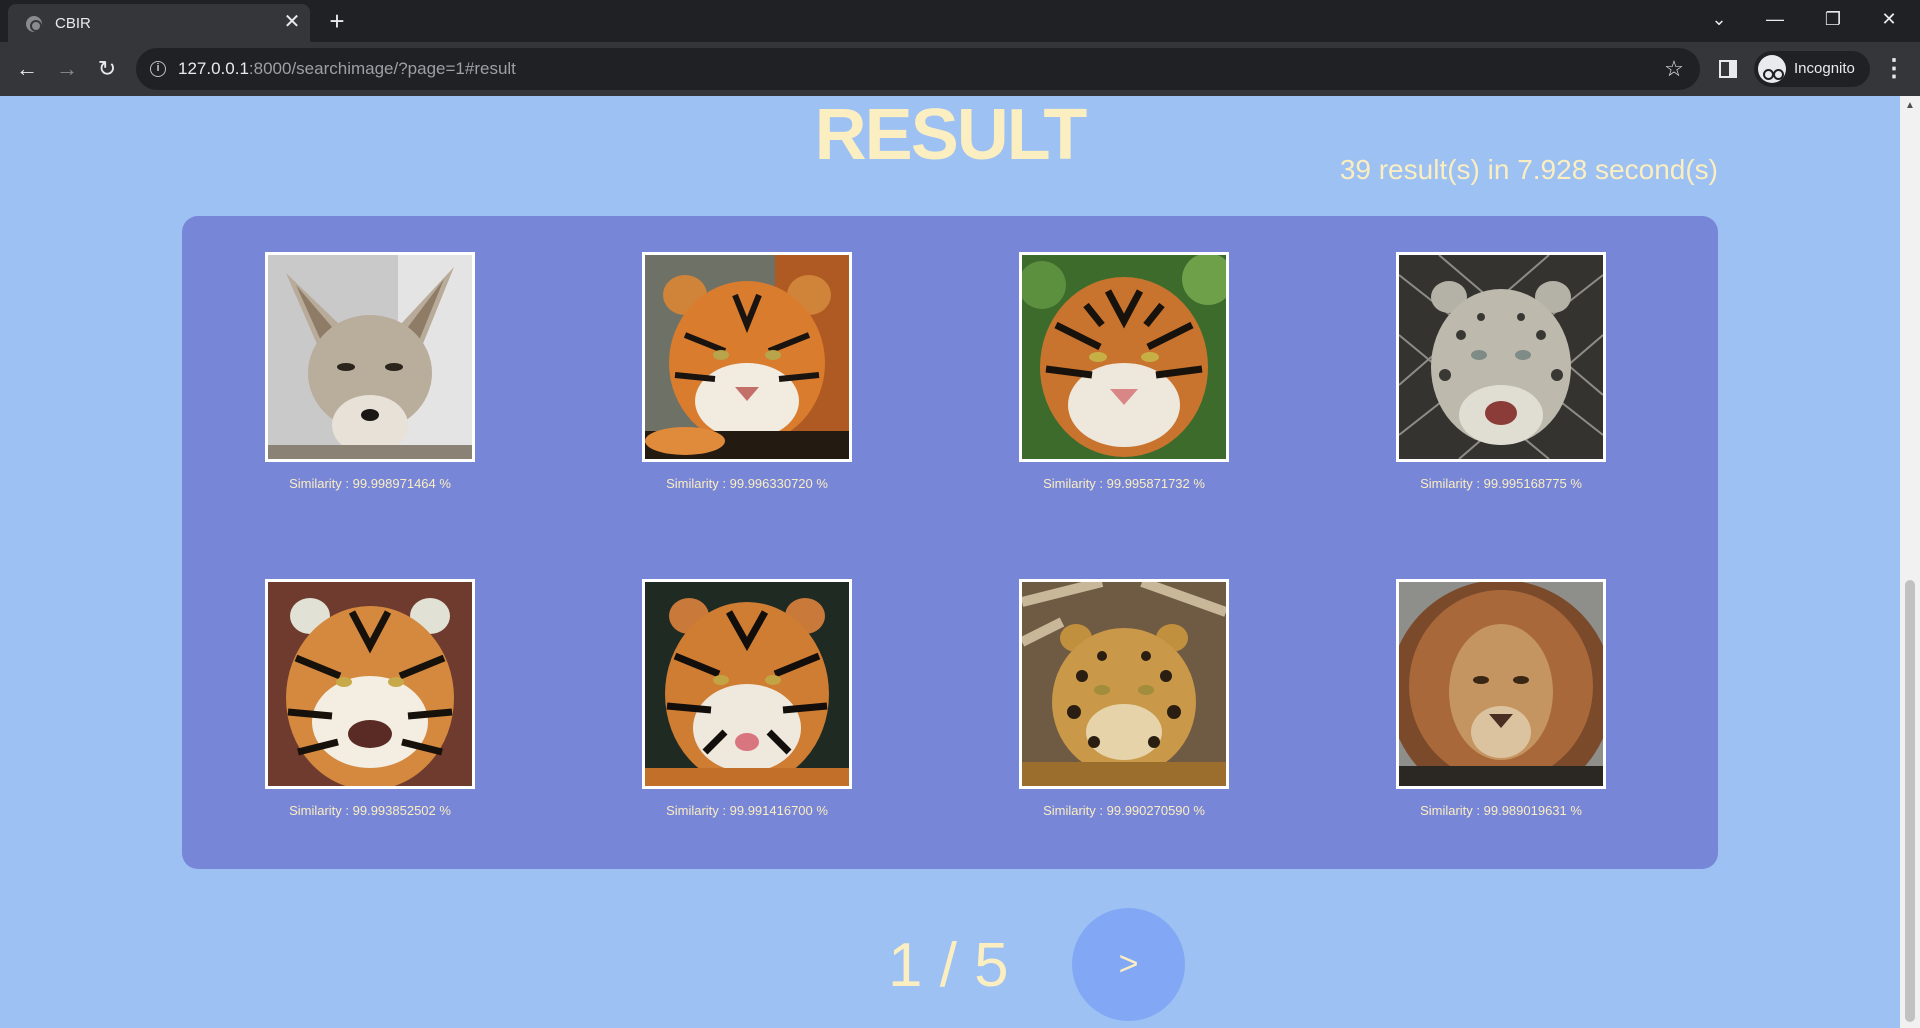  Describe the element at coordinates (1910, 562) in the screenshot. I see `page-scrollbar: ▲` at that location.